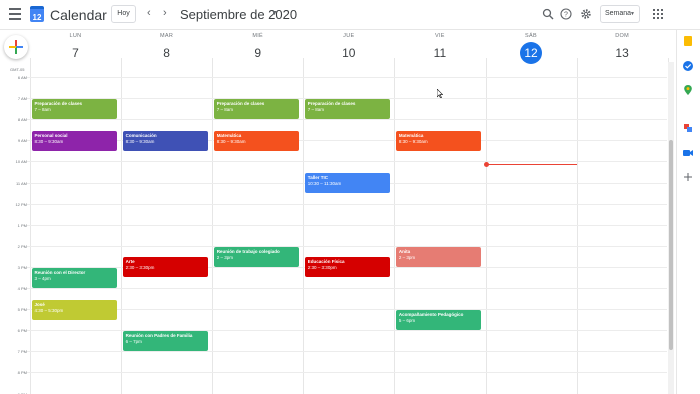 This screenshot has width=700, height=394. Describe the element at coordinates (21, 162) in the screenshot. I see `hour-label: 10 AM` at that location.